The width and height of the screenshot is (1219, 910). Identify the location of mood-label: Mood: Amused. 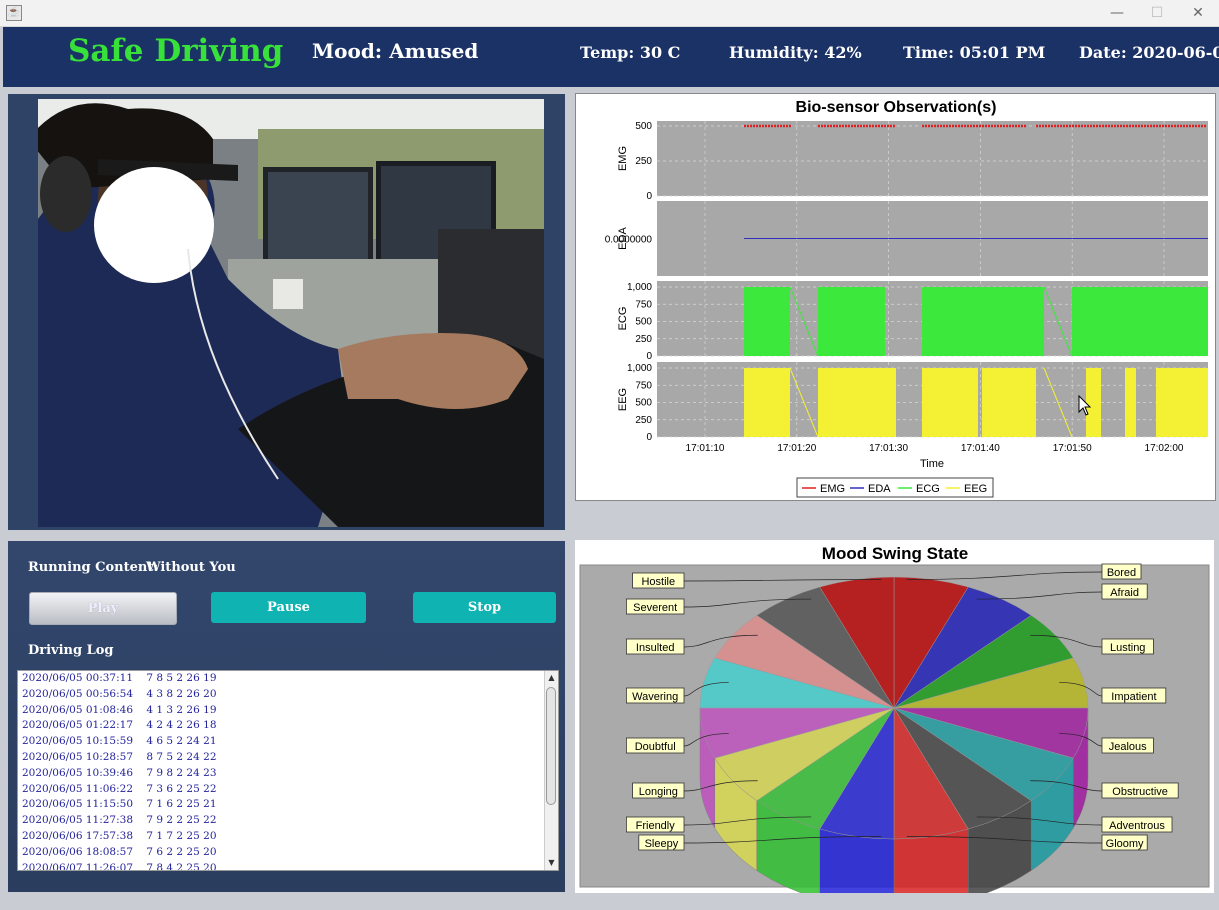
(395, 51).